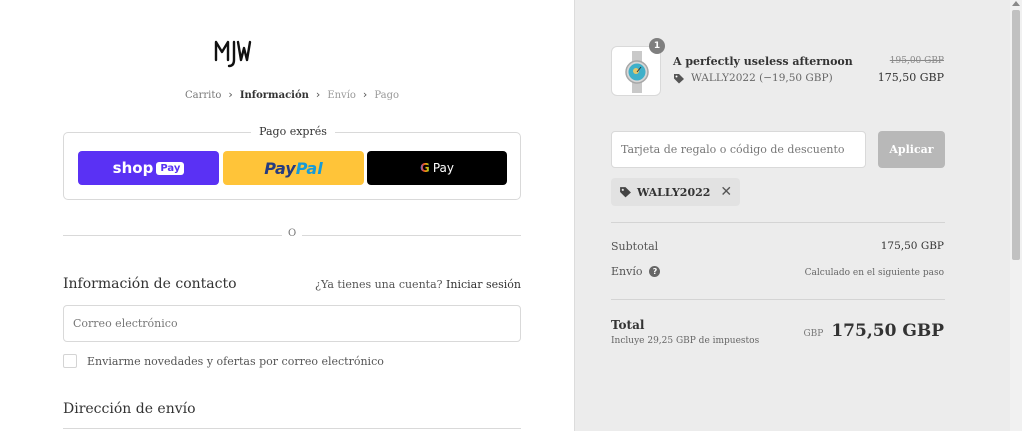  I want to click on shop-pay-label: shop, so click(133, 168).